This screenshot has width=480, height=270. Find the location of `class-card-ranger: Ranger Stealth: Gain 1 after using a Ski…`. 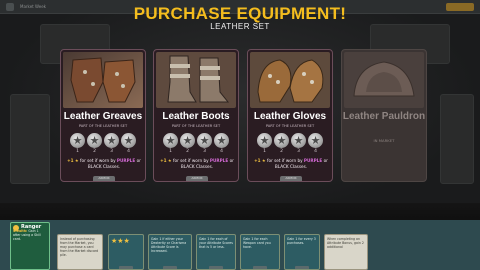

class-card-ranger: Ranger Stealth: Gain 1 after using a Ski… is located at coordinates (30, 246).